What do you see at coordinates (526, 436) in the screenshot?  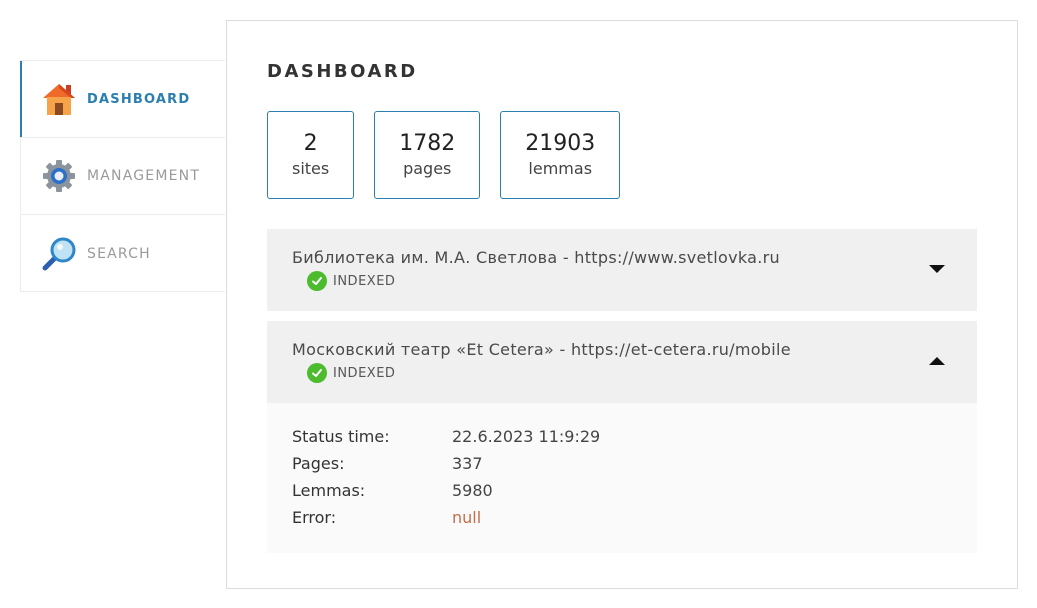 I see `detail-value: 22.6.2023 11:9:29` at bounding box center [526, 436].